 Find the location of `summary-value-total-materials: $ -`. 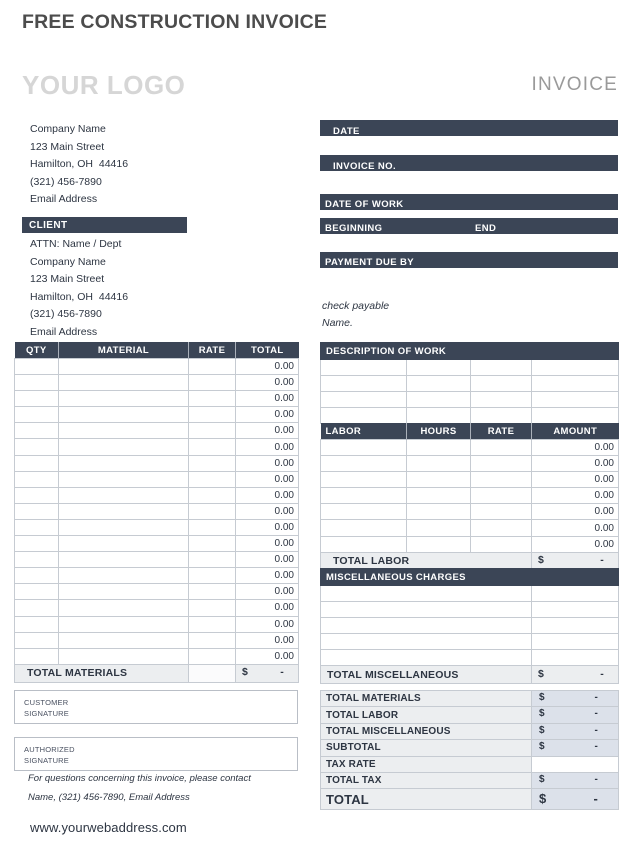

summary-value-total-materials: $ - is located at coordinates (575, 698).